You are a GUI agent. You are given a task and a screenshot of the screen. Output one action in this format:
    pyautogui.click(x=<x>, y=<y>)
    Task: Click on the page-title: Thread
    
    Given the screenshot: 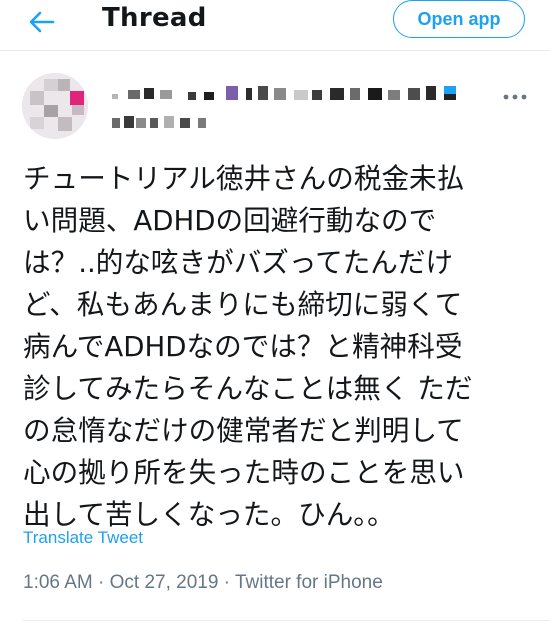 What is the action you would take?
    pyautogui.click(x=154, y=18)
    